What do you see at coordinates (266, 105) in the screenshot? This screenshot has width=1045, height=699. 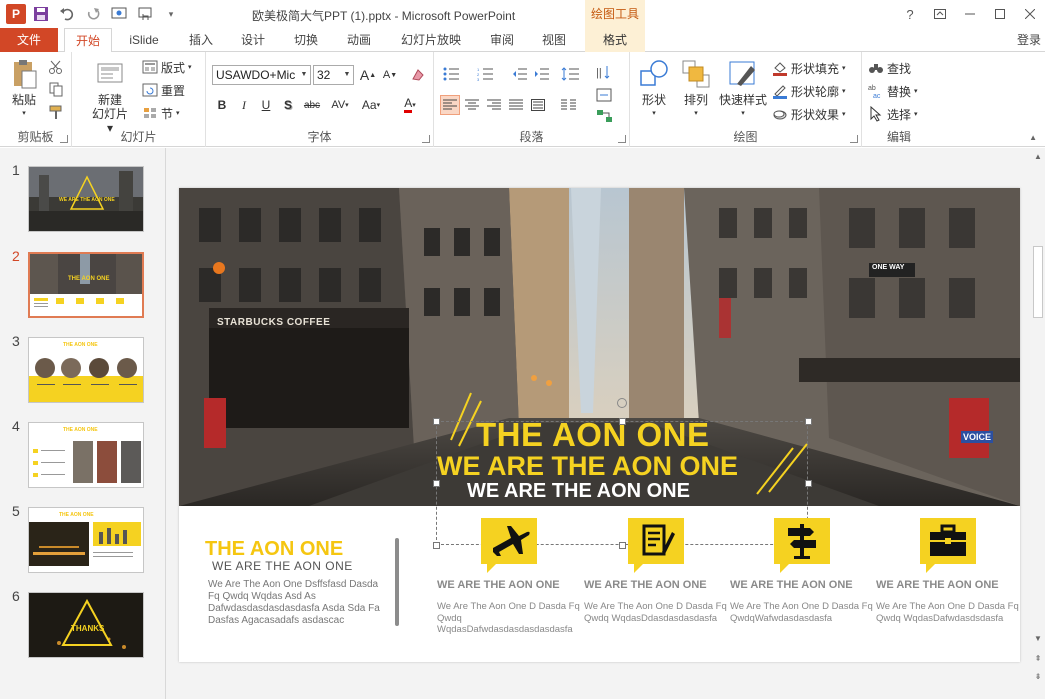 I see `underline-button: U` at bounding box center [266, 105].